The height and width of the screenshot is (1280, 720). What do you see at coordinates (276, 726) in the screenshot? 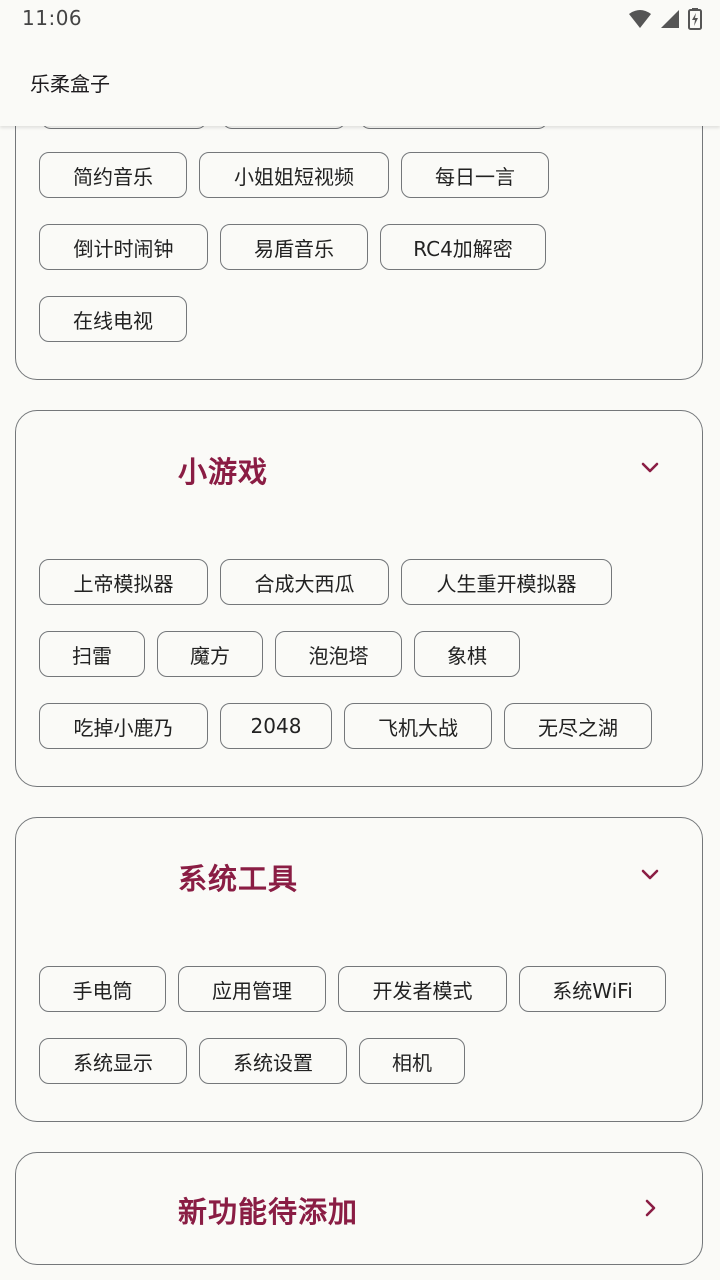
I see `chip-2048: 2048` at bounding box center [276, 726].